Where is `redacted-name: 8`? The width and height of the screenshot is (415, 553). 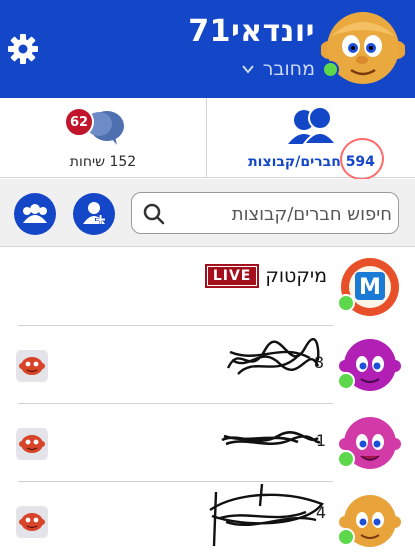
redacted-name: 8 is located at coordinates (275, 356).